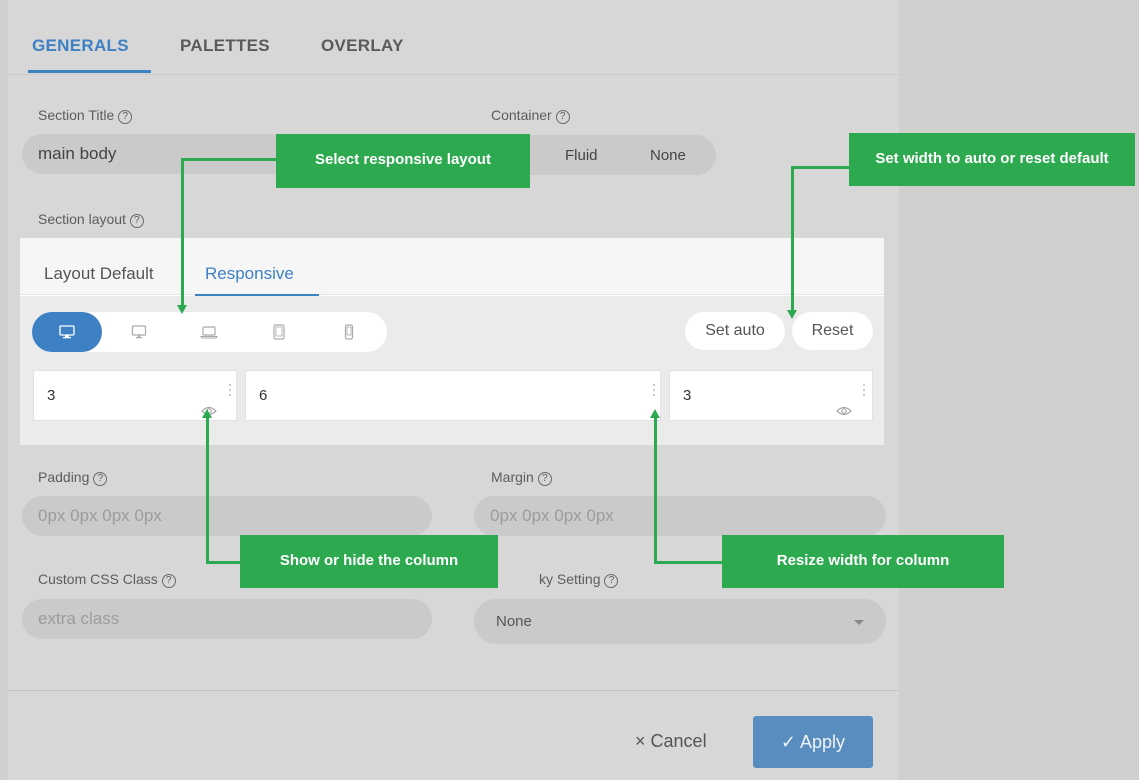  I want to click on set-auto-button: Set auto, so click(735, 331).